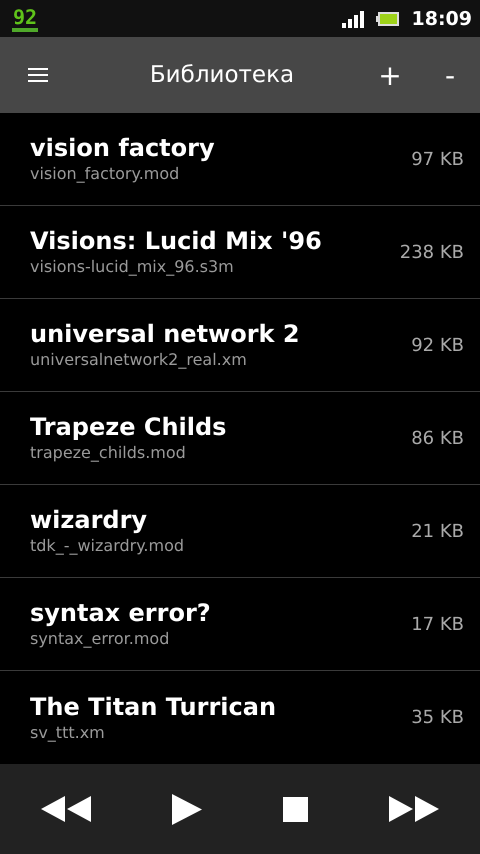  Describe the element at coordinates (388, 18) in the screenshot. I see `battery-icon` at that location.